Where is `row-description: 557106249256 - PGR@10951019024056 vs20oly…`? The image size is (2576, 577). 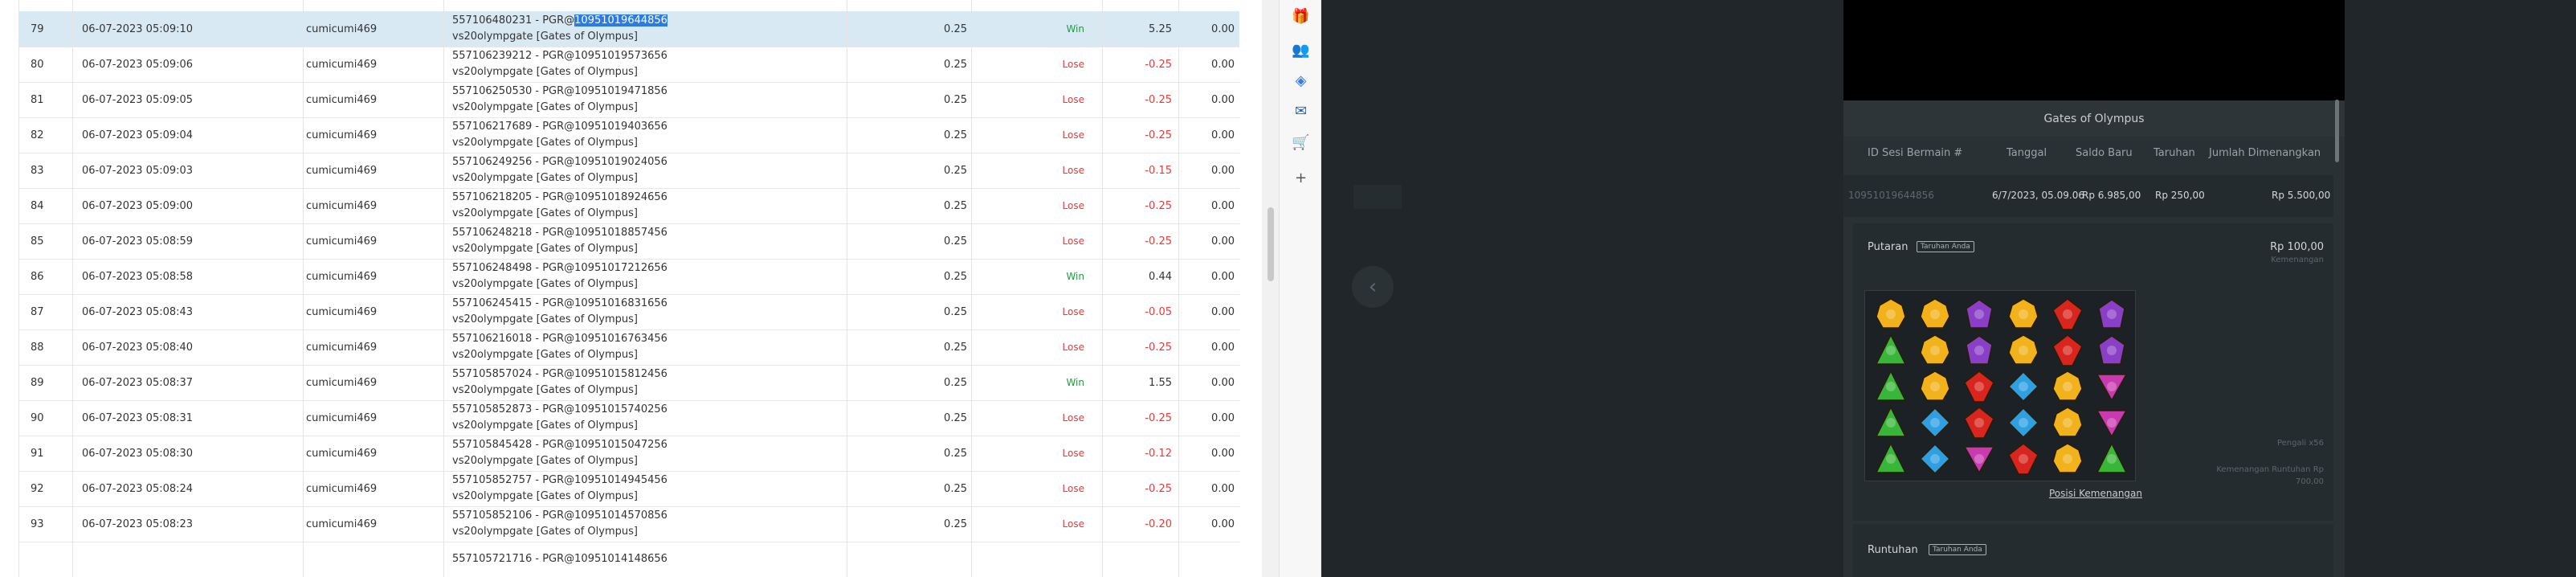
row-description: 557106249256 - PGR@10951019024056 vs20oly… is located at coordinates (645, 170).